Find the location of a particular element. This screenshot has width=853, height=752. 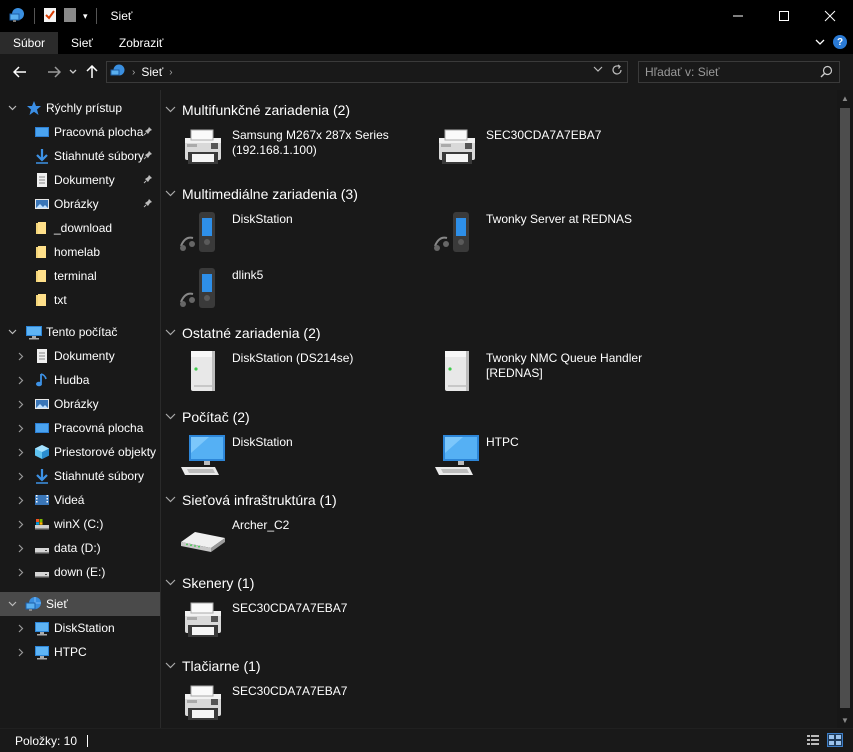

details-view-button is located at coordinates (813, 740).